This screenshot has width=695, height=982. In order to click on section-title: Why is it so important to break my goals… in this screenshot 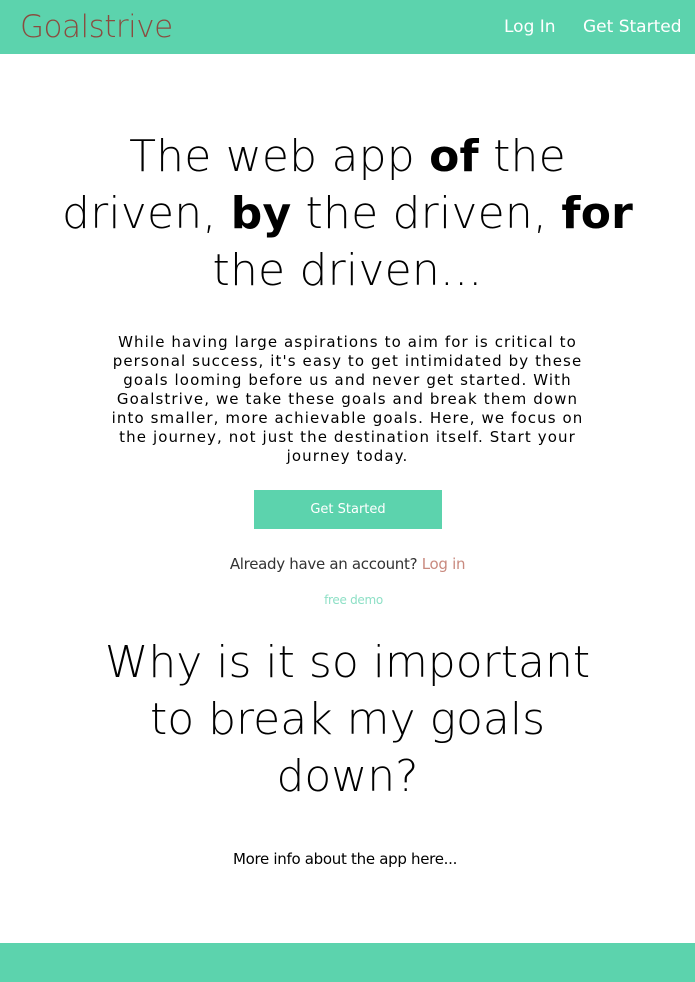, I will do `click(347, 719)`.